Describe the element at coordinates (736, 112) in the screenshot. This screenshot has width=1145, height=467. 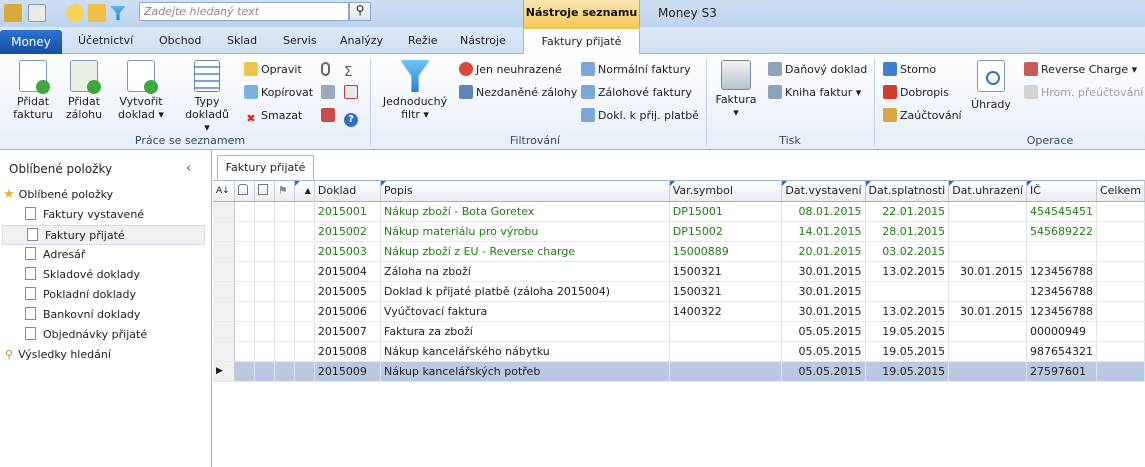
I see `label: ▾` at that location.